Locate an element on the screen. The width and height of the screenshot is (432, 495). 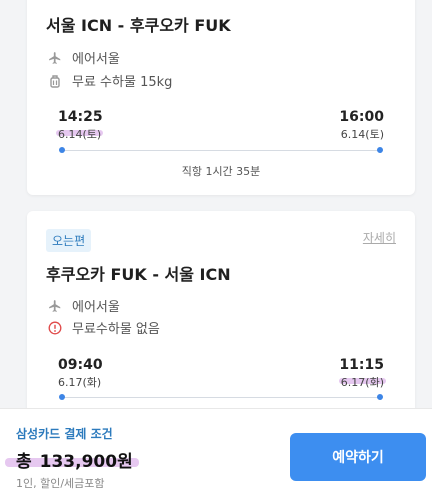
outbound-airline-row: 에어서울 is located at coordinates (84, 57).